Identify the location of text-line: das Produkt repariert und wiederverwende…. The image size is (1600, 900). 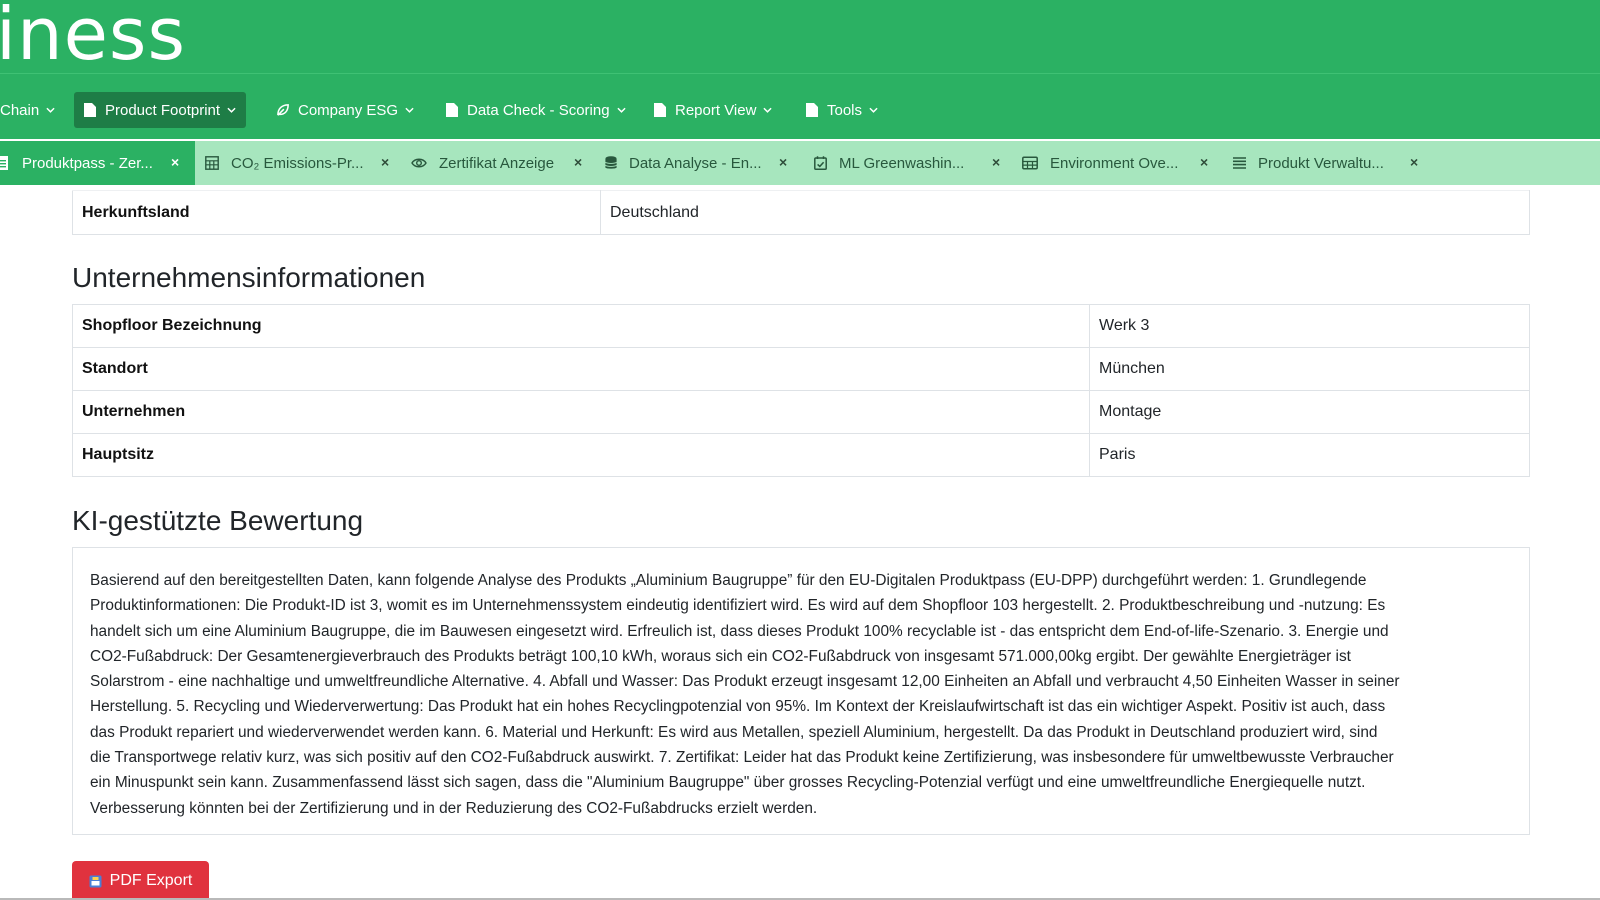
(734, 732).